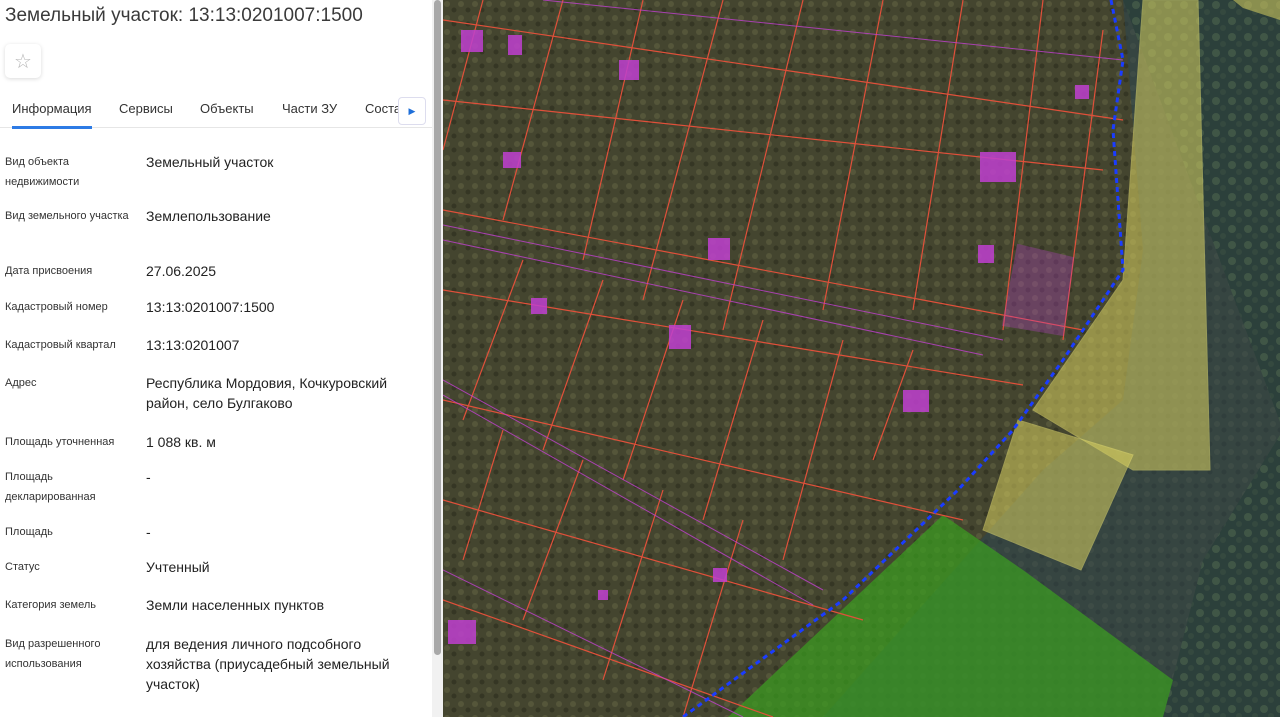  What do you see at coordinates (181, 442) in the screenshot?
I see `field-value: 1 088 кв. м` at bounding box center [181, 442].